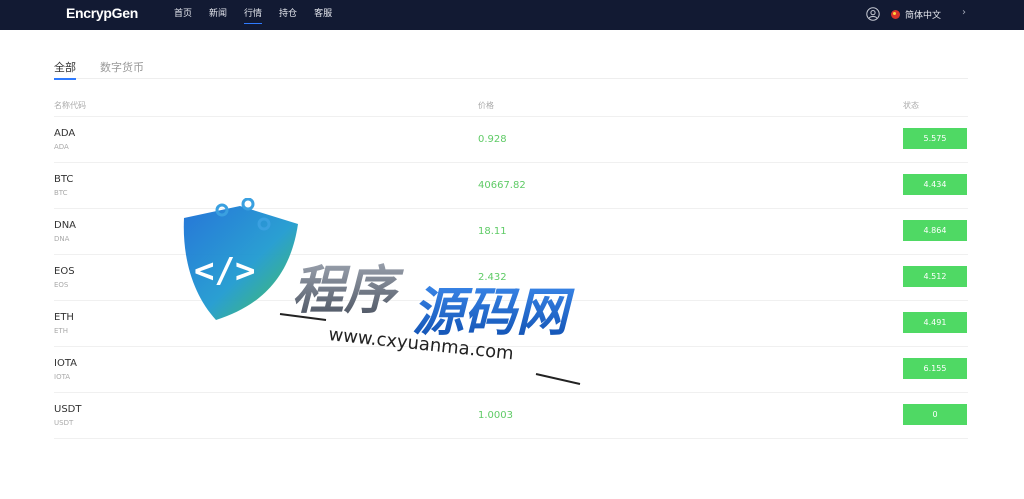  I want to click on table-row: EOS EOS 2.432 4.512, so click(511, 277).